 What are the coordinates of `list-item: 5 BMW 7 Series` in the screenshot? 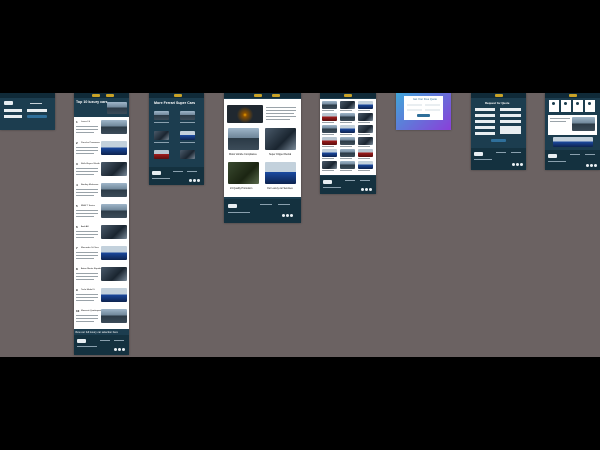 It's located at (101, 214).